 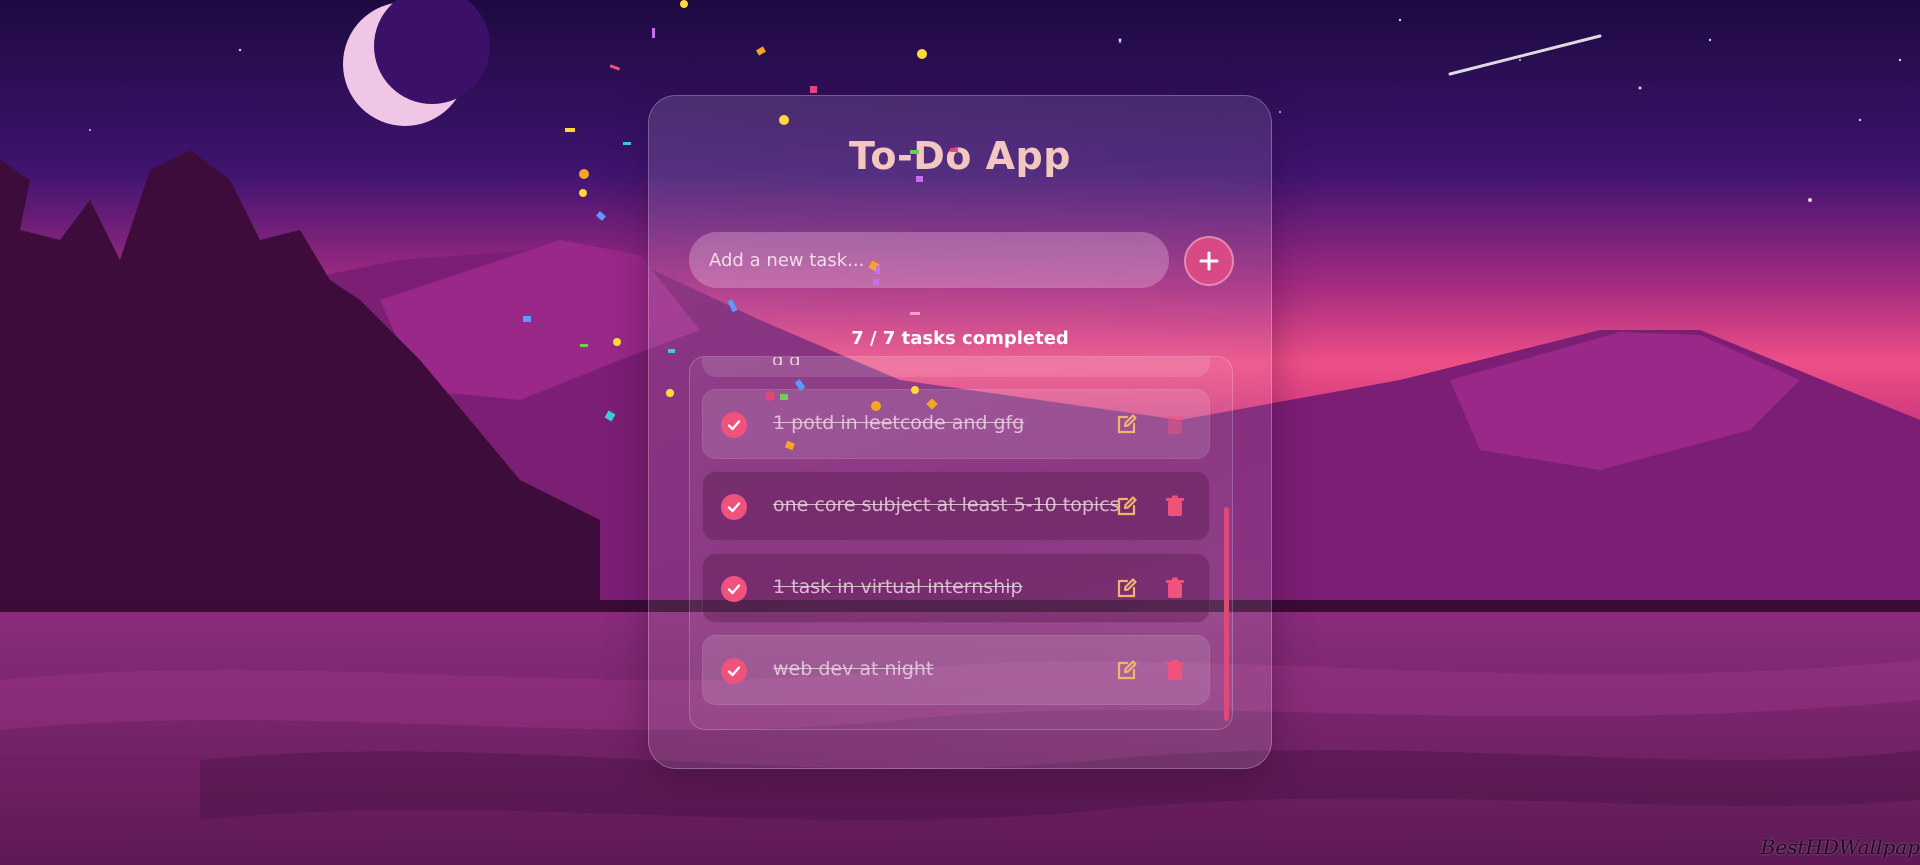 What do you see at coordinates (1840, 847) in the screenshot?
I see `watermark: BestHDWallpap` at bounding box center [1840, 847].